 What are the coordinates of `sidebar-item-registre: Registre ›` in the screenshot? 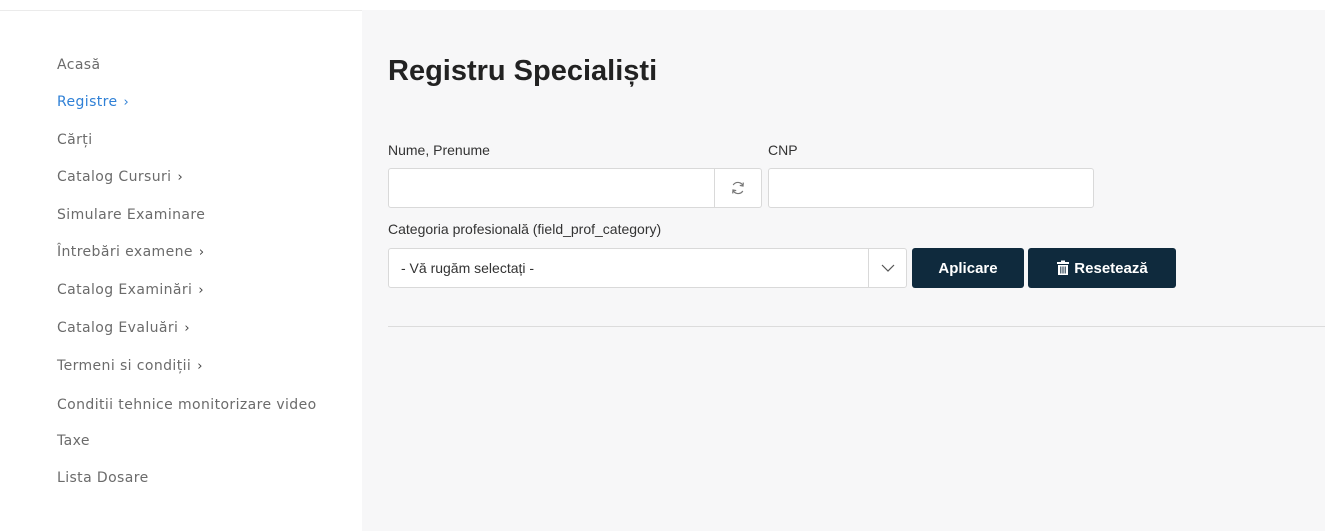 It's located at (202, 102).